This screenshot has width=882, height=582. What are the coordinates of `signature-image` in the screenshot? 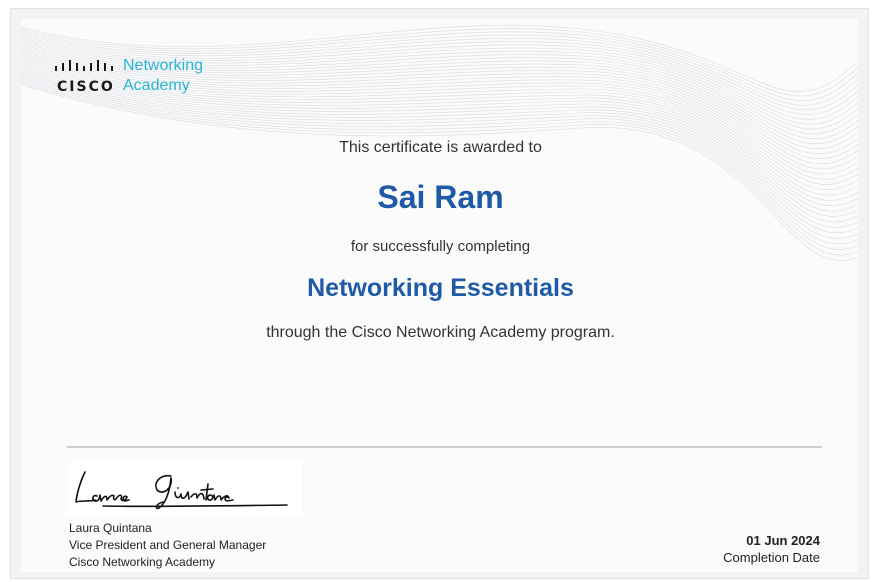 It's located at (184, 489).